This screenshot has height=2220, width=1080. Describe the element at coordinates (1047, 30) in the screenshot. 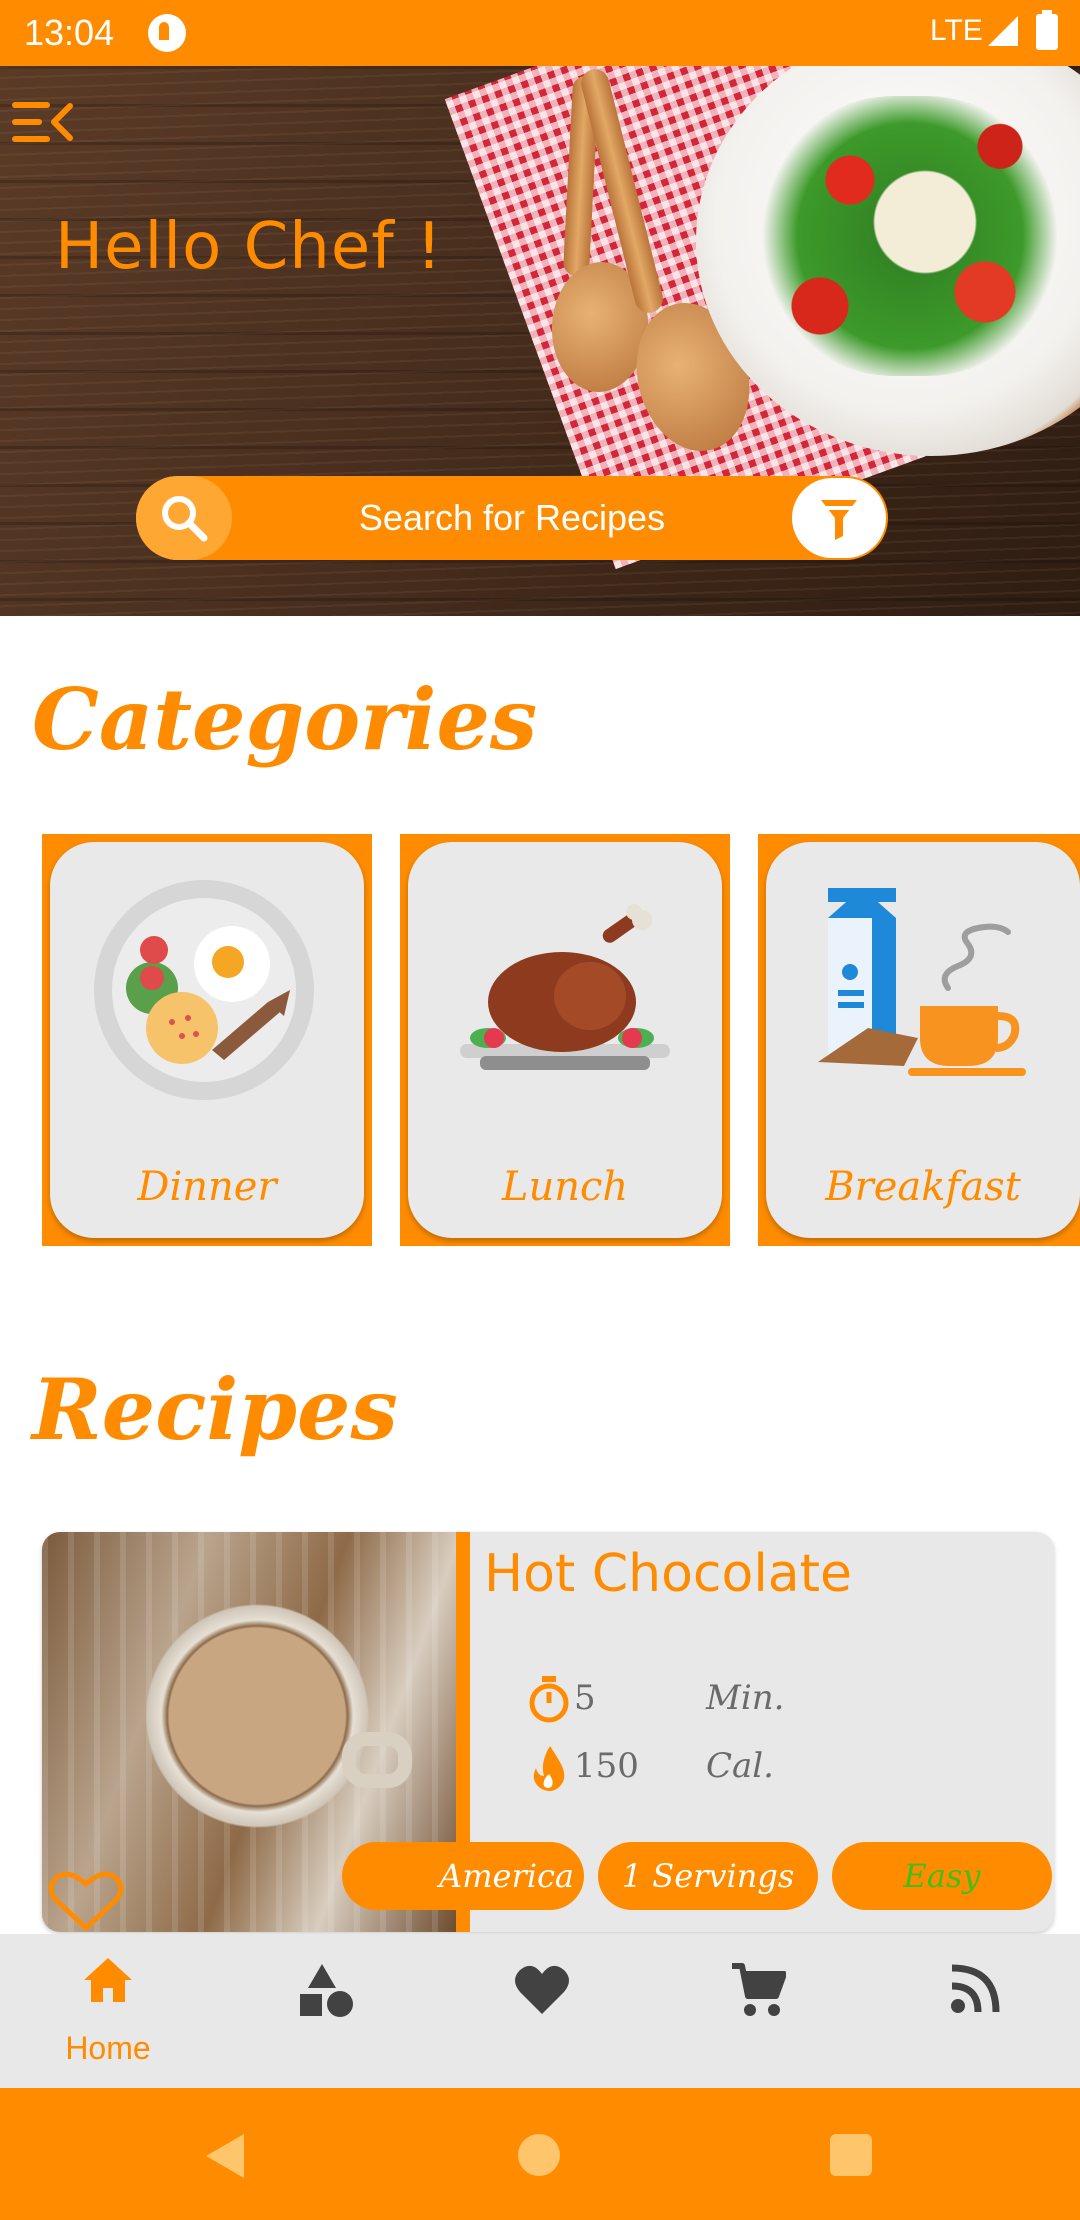

I see `battery-icon` at that location.